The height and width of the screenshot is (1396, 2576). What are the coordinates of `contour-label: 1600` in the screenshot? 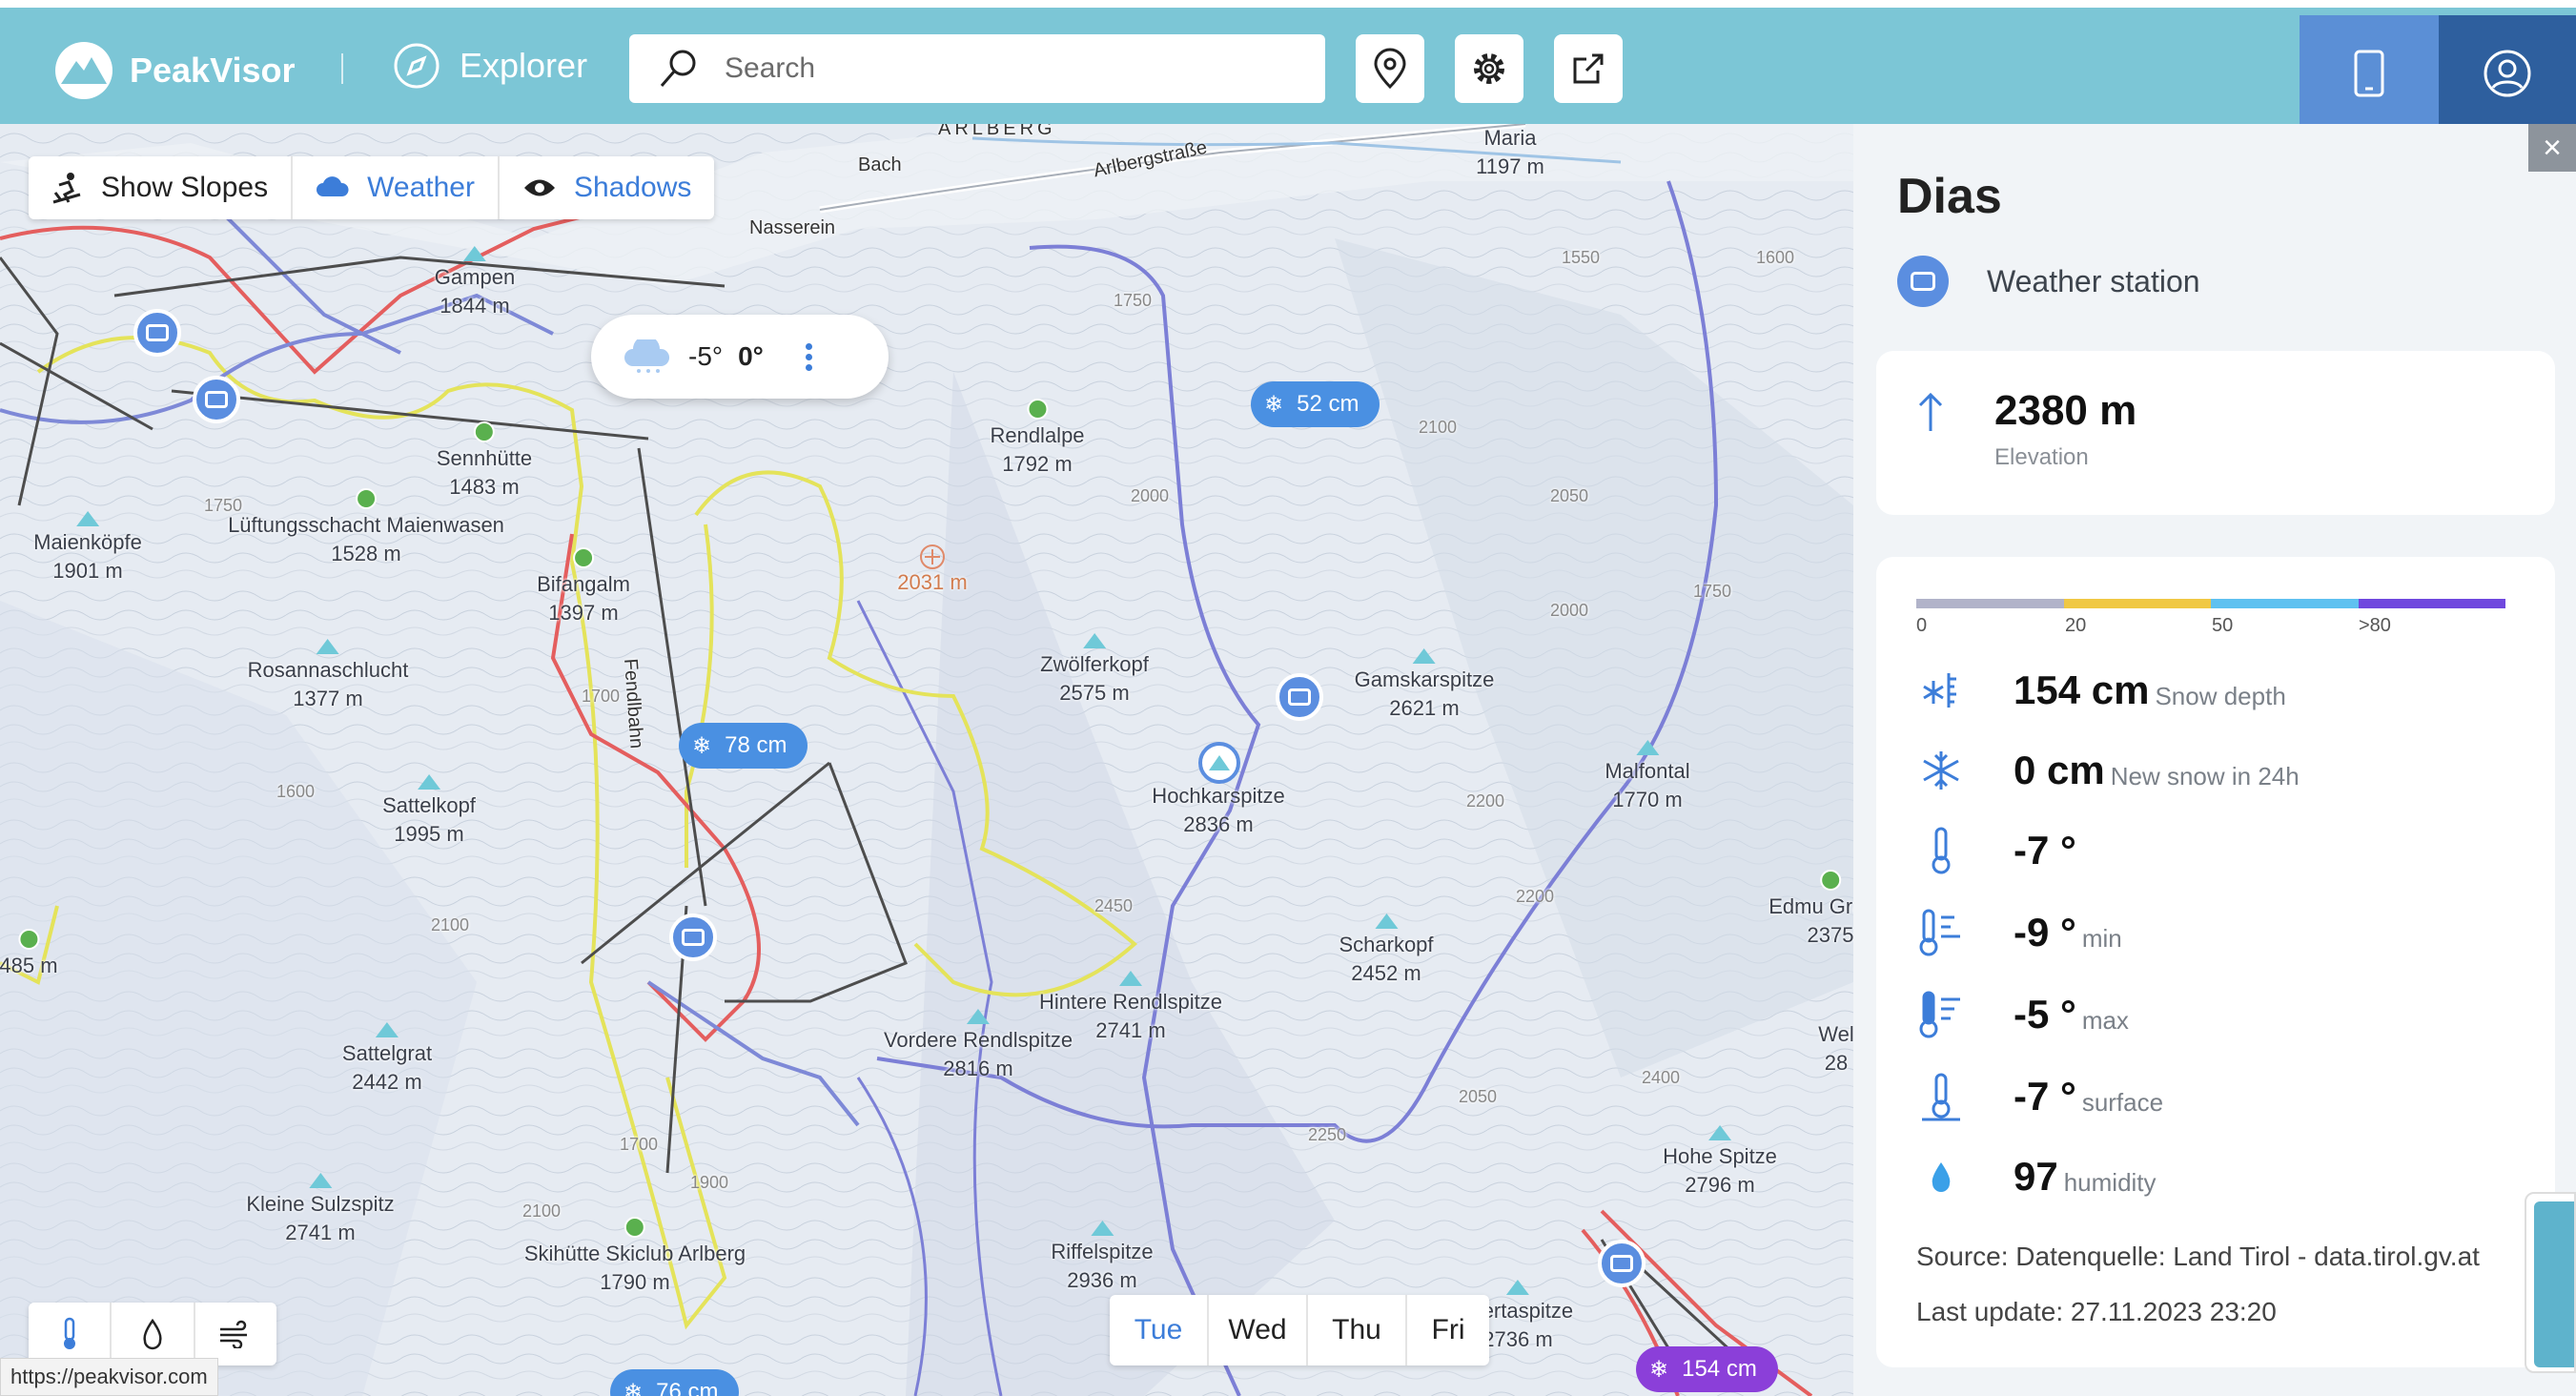 It's located at (1776, 257).